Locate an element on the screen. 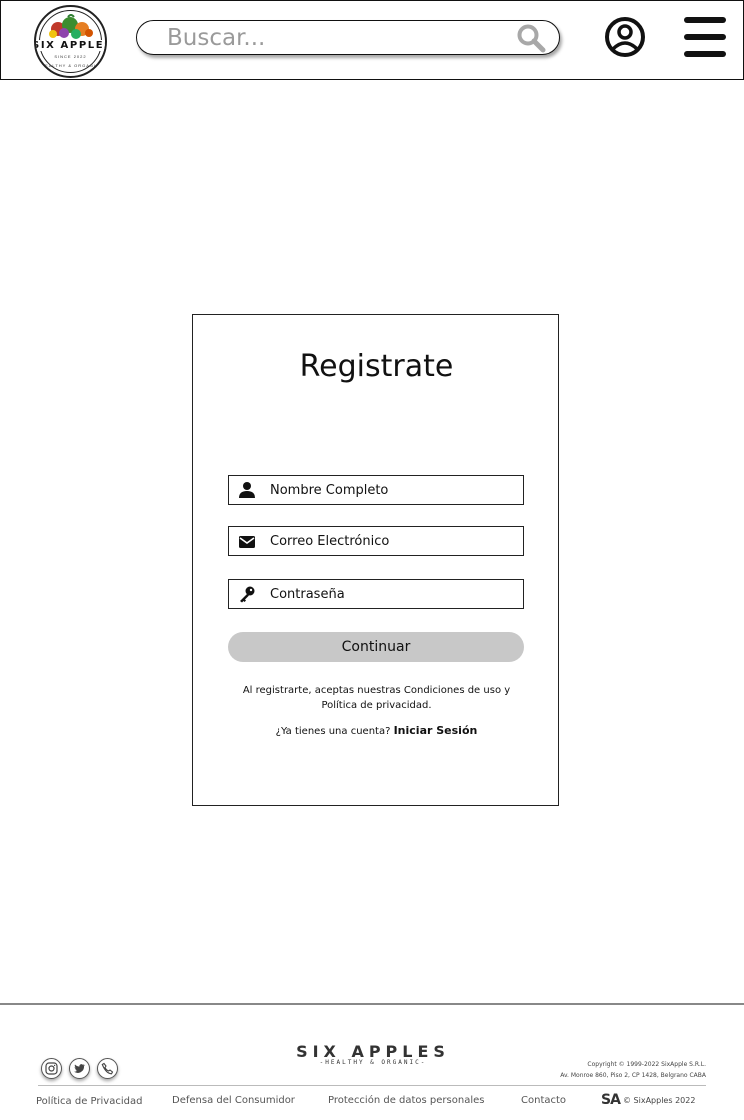  password-input is located at coordinates (392, 594).